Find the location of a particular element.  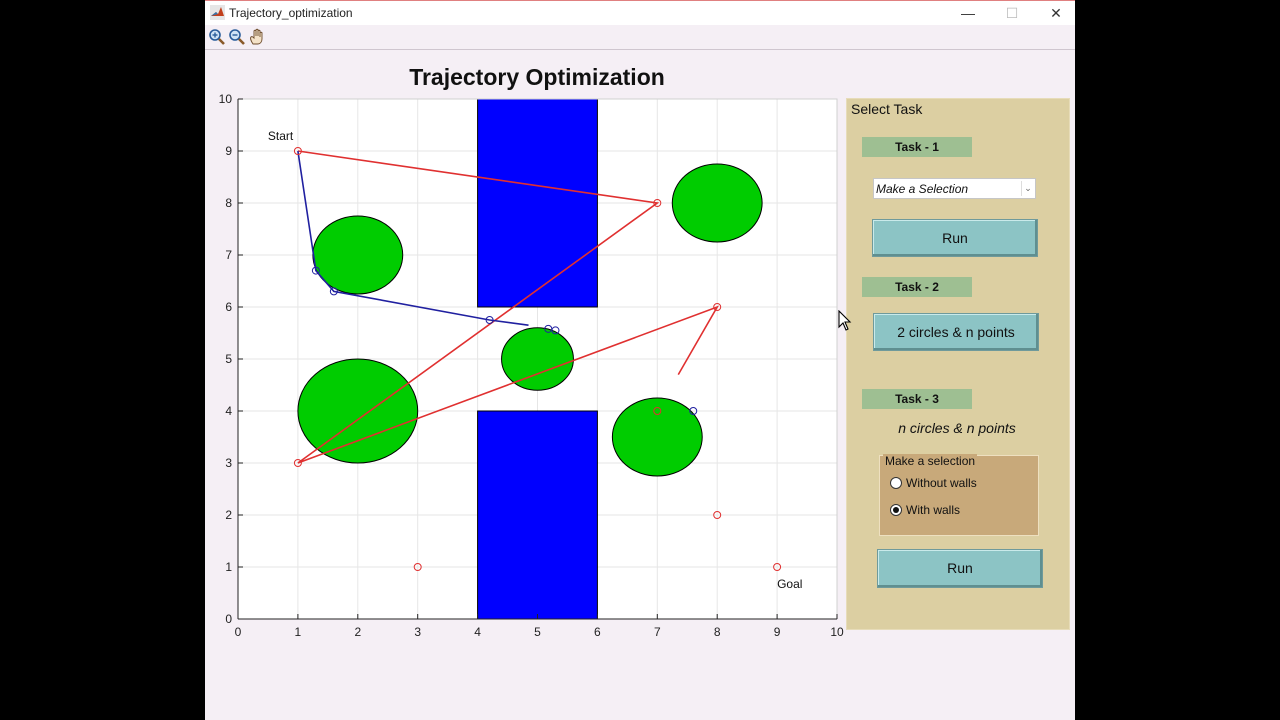

zoom-in-icon is located at coordinates (217, 37).